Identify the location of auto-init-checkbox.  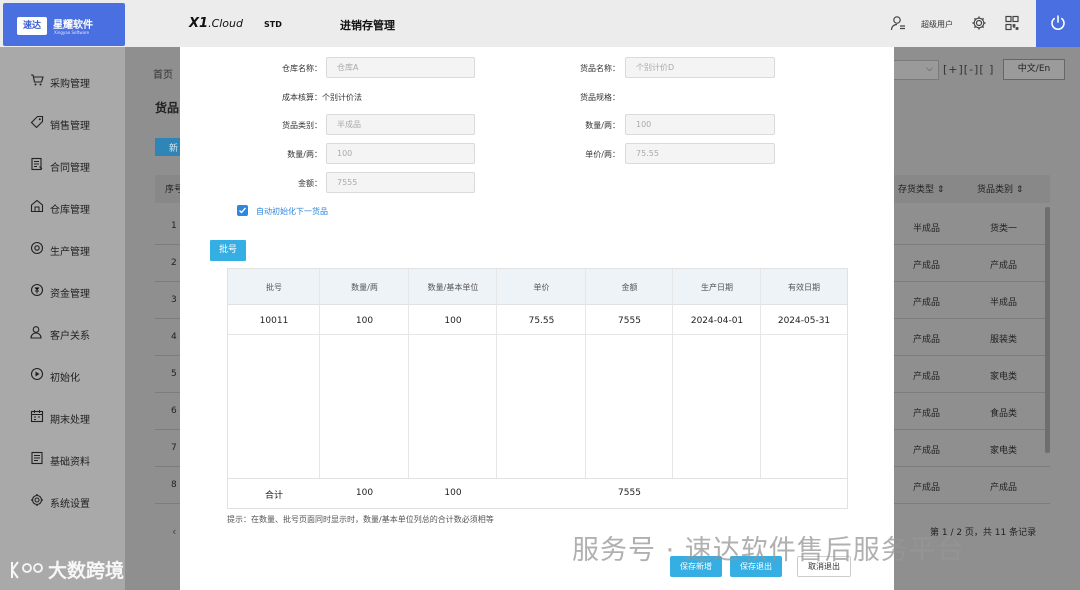
(242, 210).